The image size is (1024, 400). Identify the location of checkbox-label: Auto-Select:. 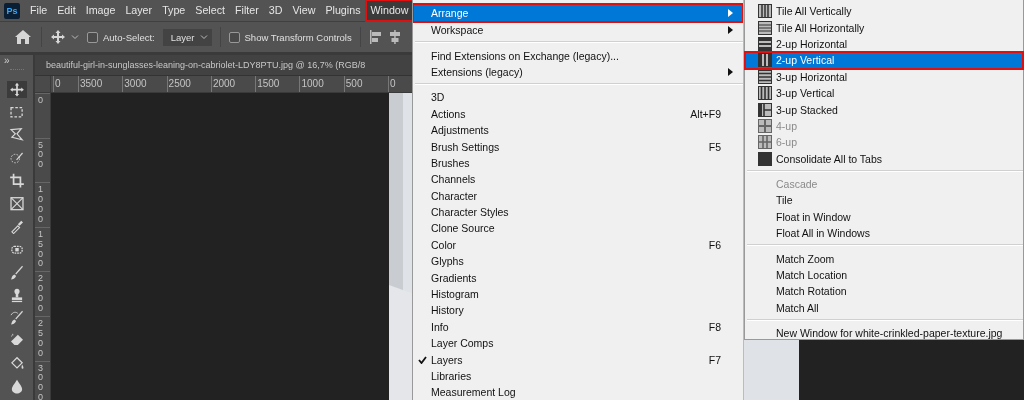
(129, 37).